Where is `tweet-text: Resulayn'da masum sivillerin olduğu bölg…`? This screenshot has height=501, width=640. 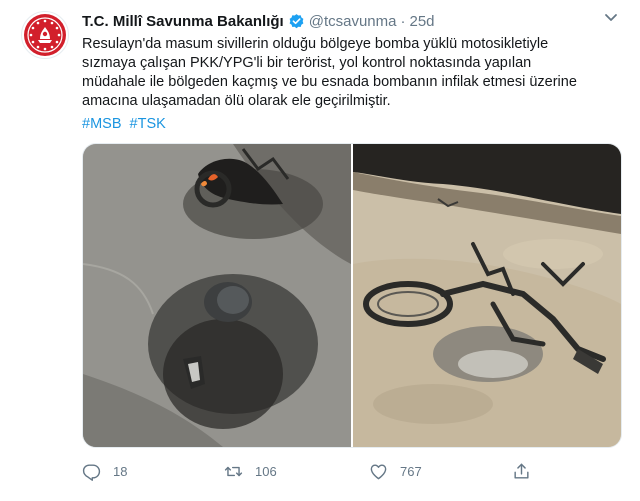 tweet-text: Resulayn'da masum sivillerin olduğu bölg… is located at coordinates (354, 73).